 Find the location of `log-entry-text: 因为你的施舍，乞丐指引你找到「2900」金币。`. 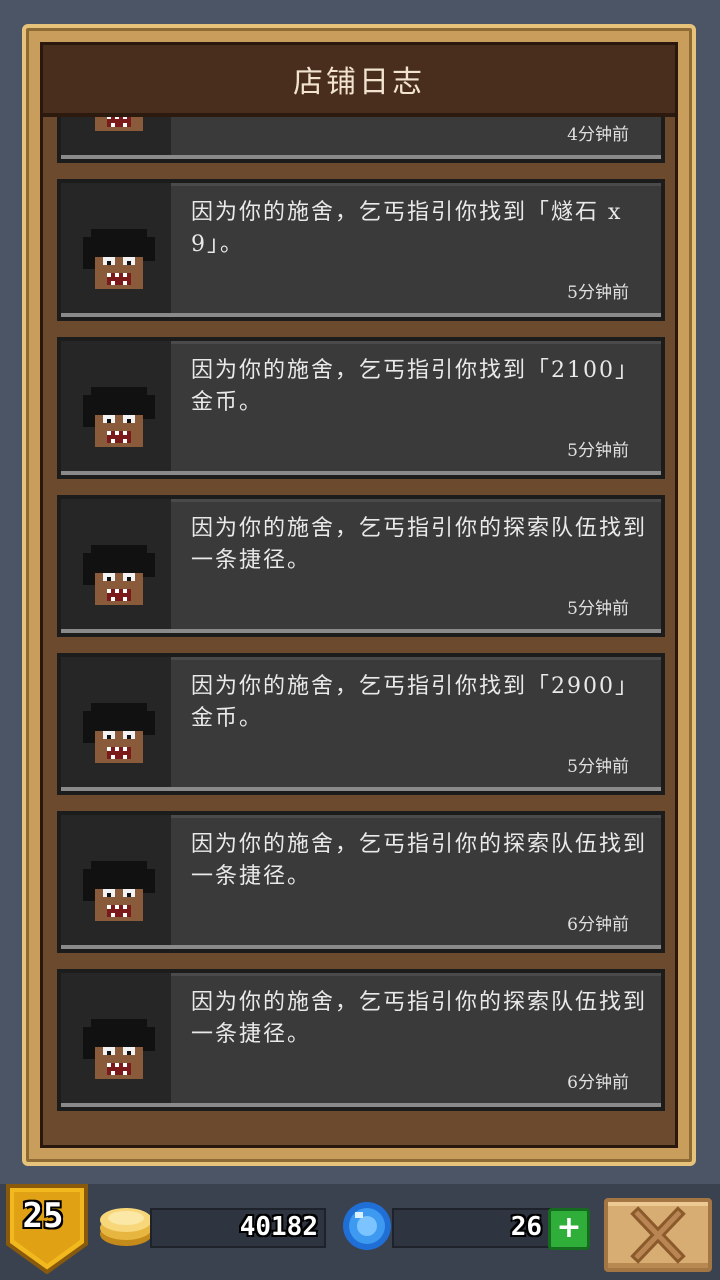

log-entry-text: 因为你的施舍，乞丐指引你找到「2900」金币。 is located at coordinates (415, 702).